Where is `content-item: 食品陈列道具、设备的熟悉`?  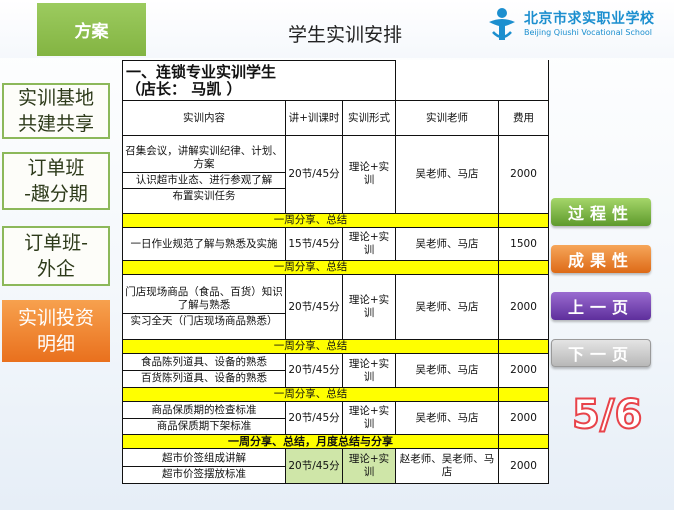 content-item: 食品陈列道具、设备的熟悉 is located at coordinates (204, 363).